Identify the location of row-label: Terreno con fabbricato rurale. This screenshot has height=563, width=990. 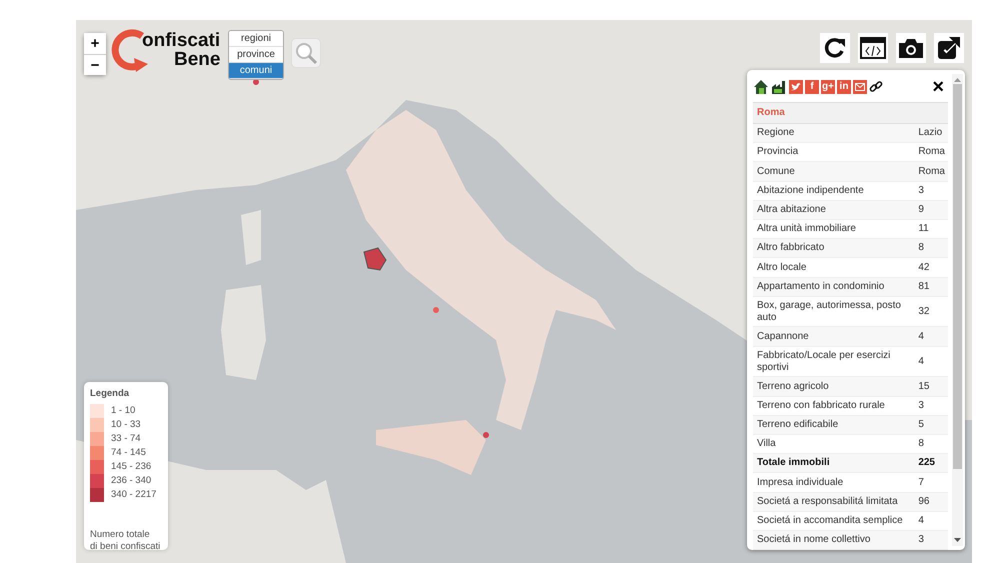
(833, 406).